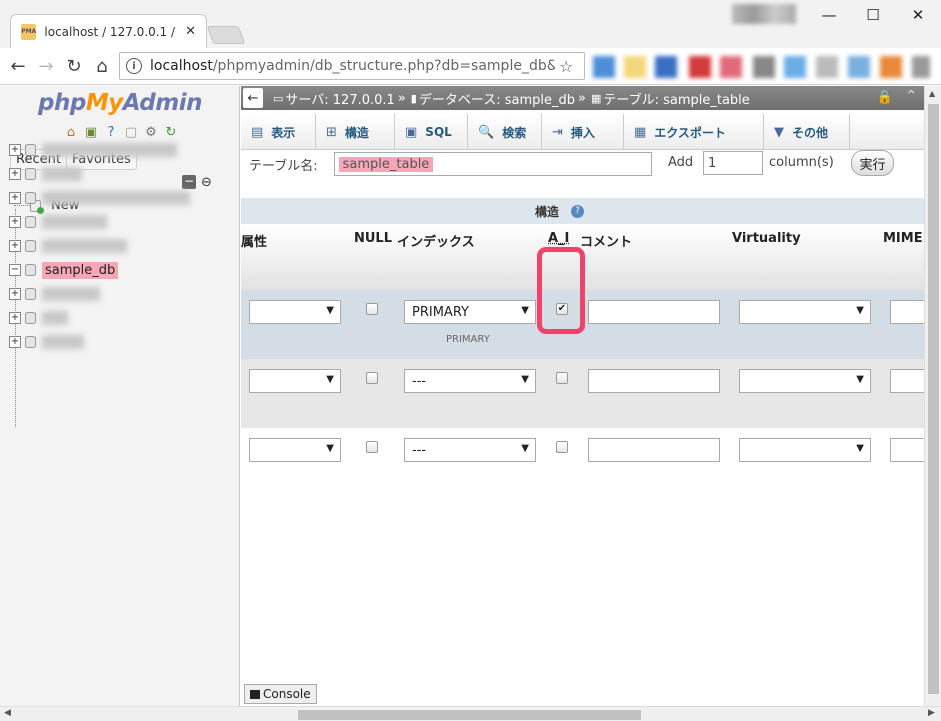 The width and height of the screenshot is (941, 721). I want to click on database-name: sample_db, so click(80, 270).